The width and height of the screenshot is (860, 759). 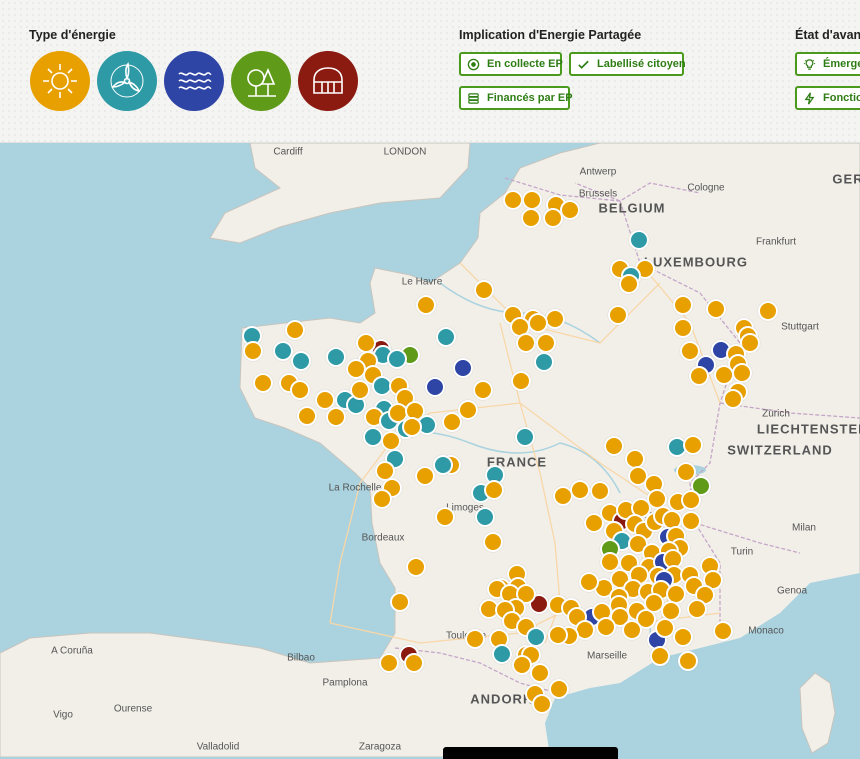 I want to click on energy-filter-biomass, so click(x=261, y=81).